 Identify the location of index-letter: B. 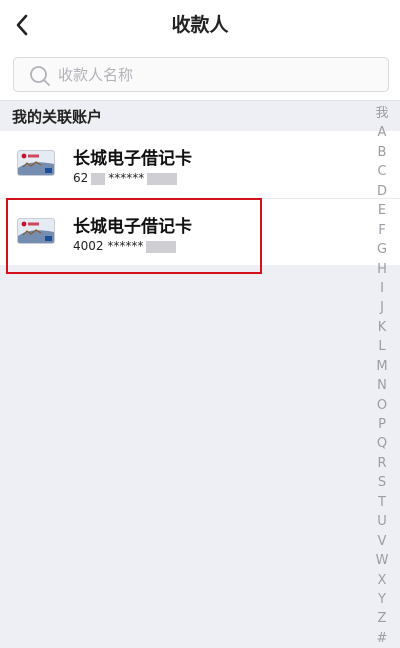
(382, 152).